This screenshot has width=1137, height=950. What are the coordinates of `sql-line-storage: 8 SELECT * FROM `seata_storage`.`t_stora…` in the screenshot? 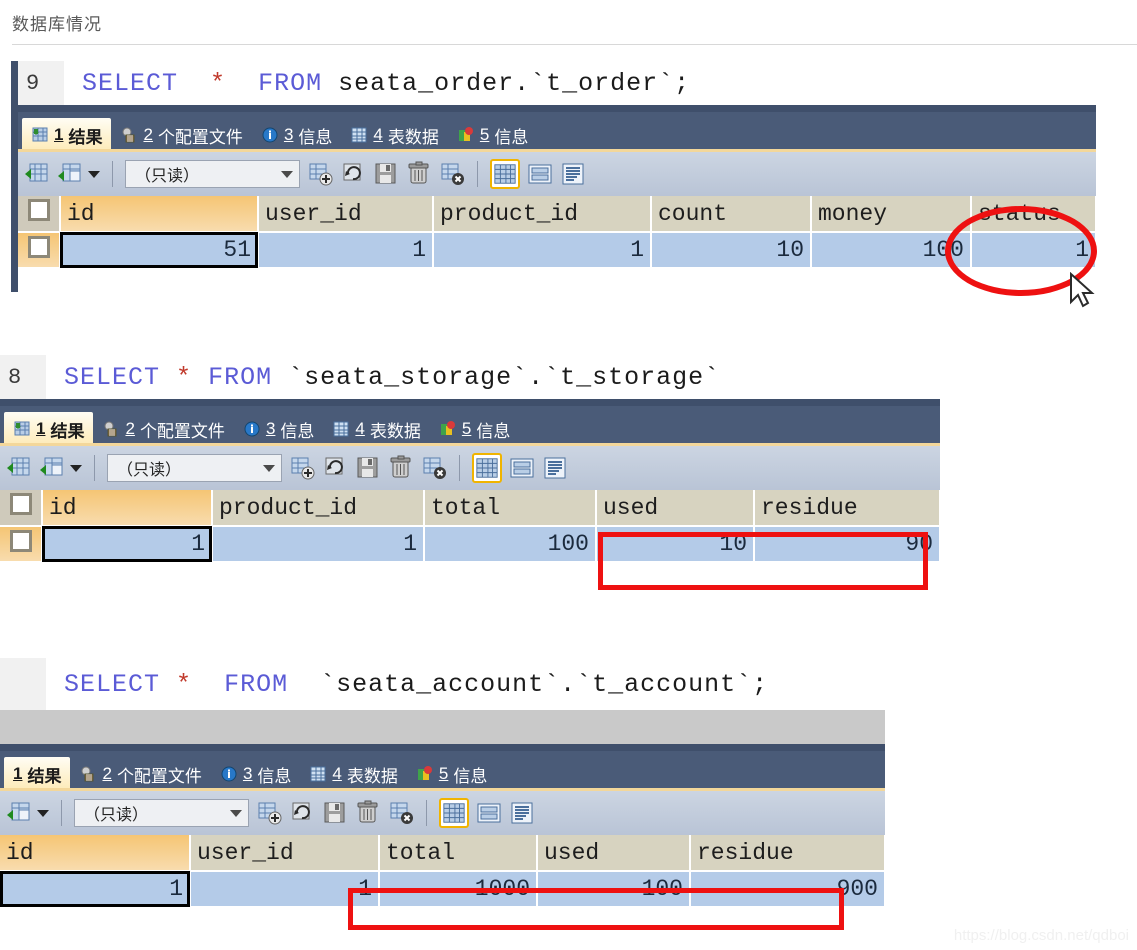 It's located at (470, 377).